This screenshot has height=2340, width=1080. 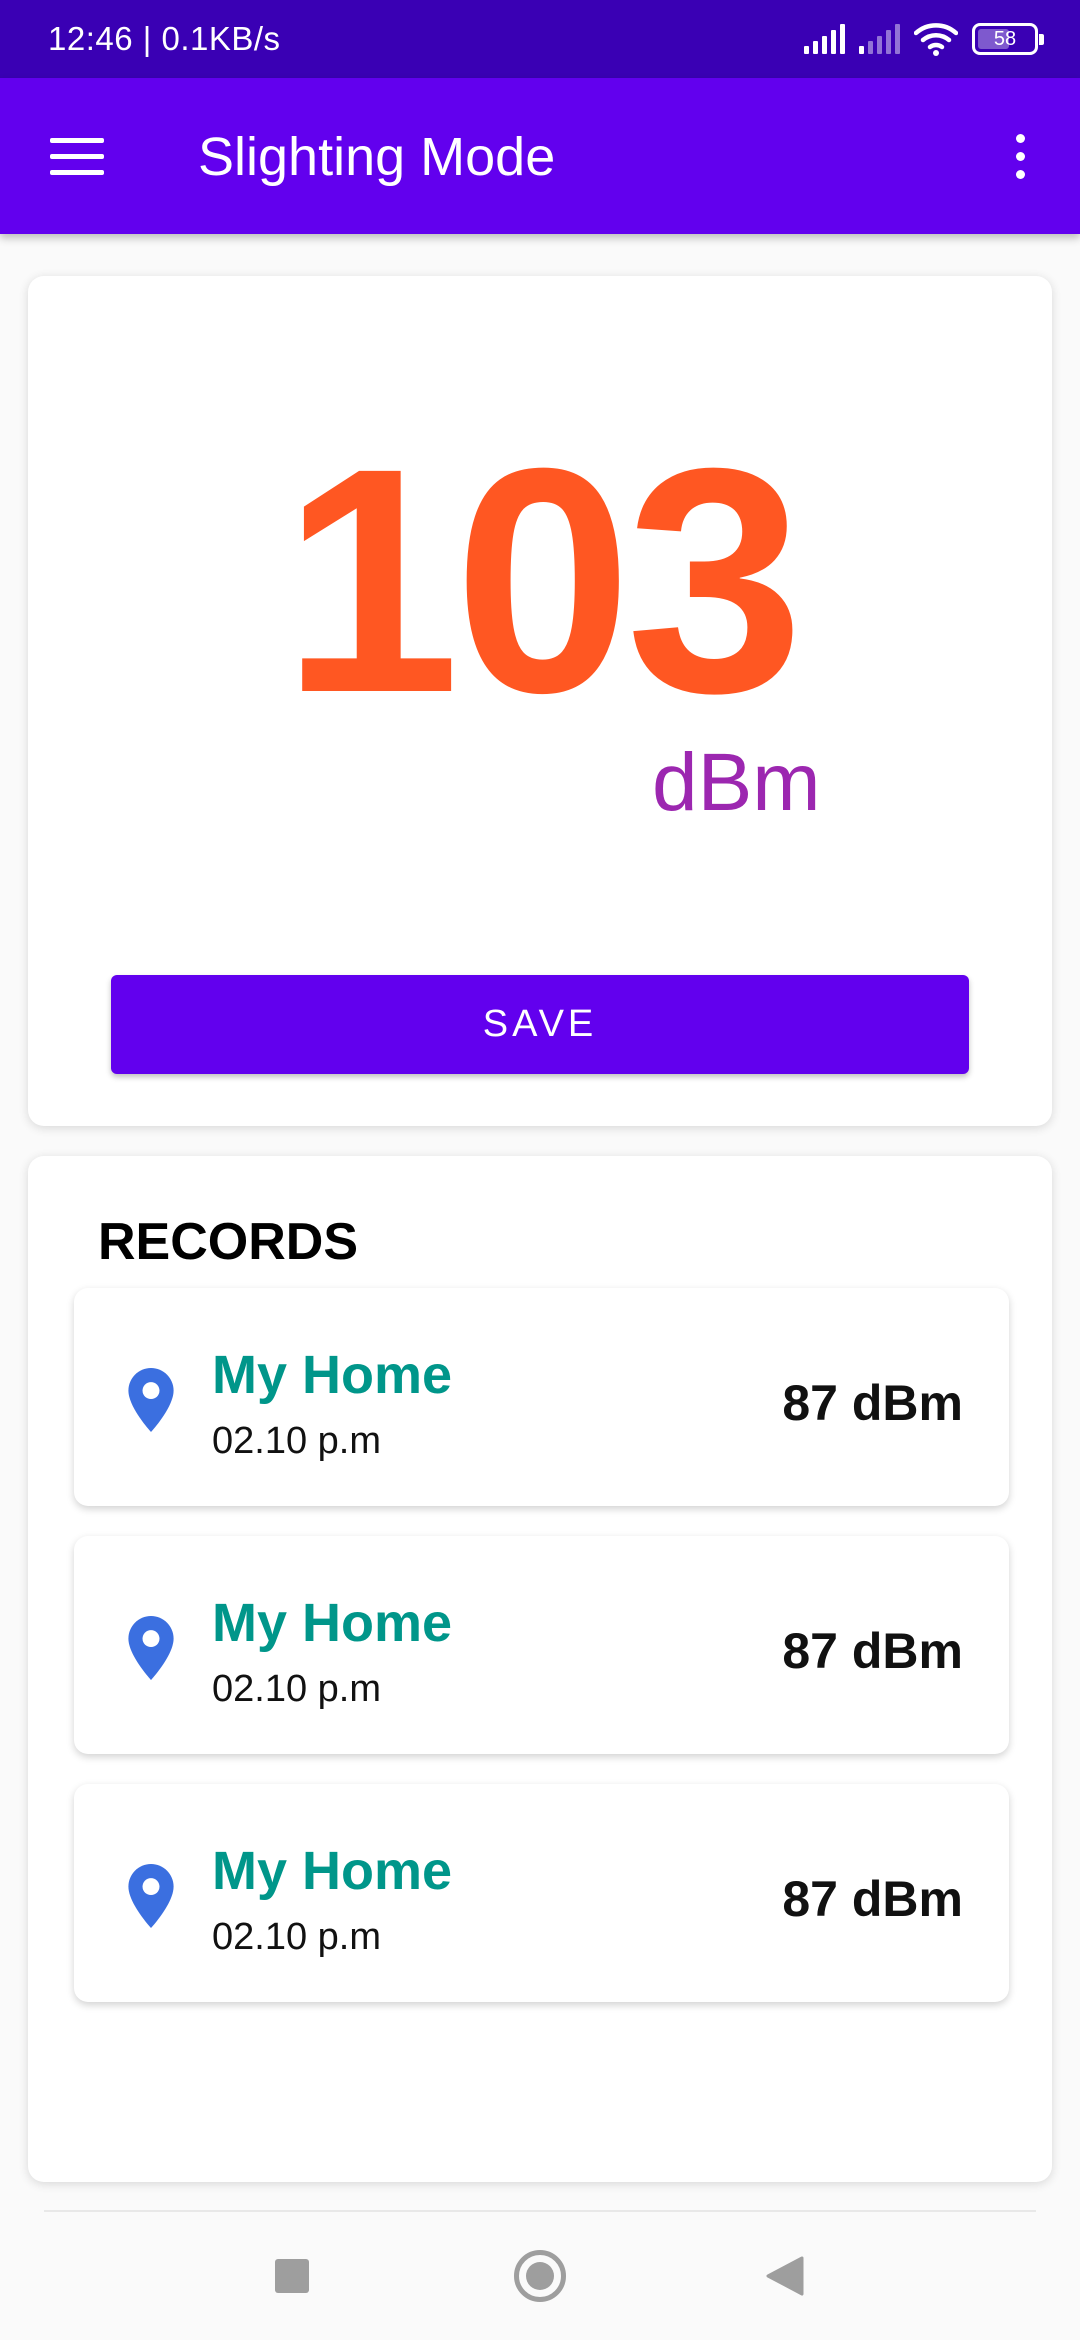 I want to click on more-vertical-icon, so click(x=1020, y=157).